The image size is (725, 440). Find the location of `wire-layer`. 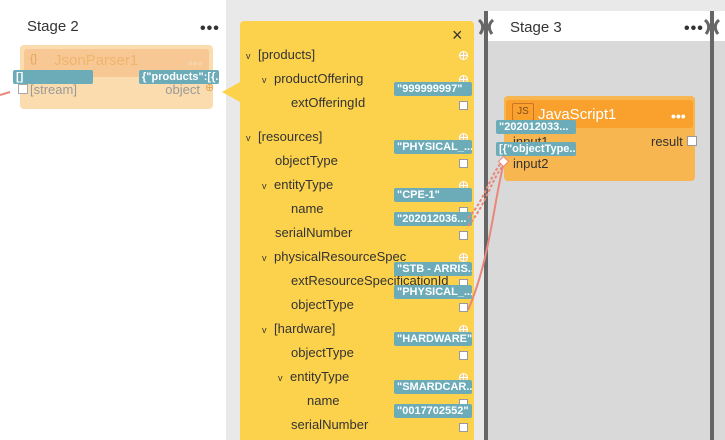

wire-layer is located at coordinates (488, 233).